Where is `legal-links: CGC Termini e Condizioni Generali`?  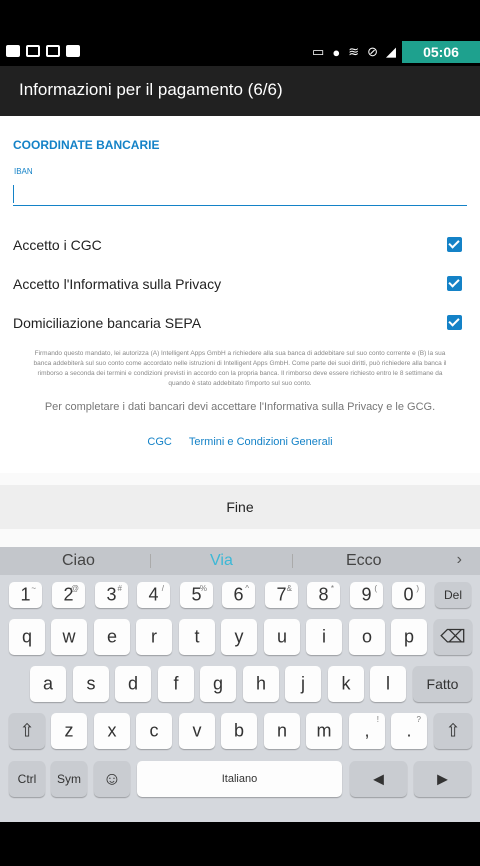 legal-links: CGC Termini e Condizioni Generali is located at coordinates (240, 442).